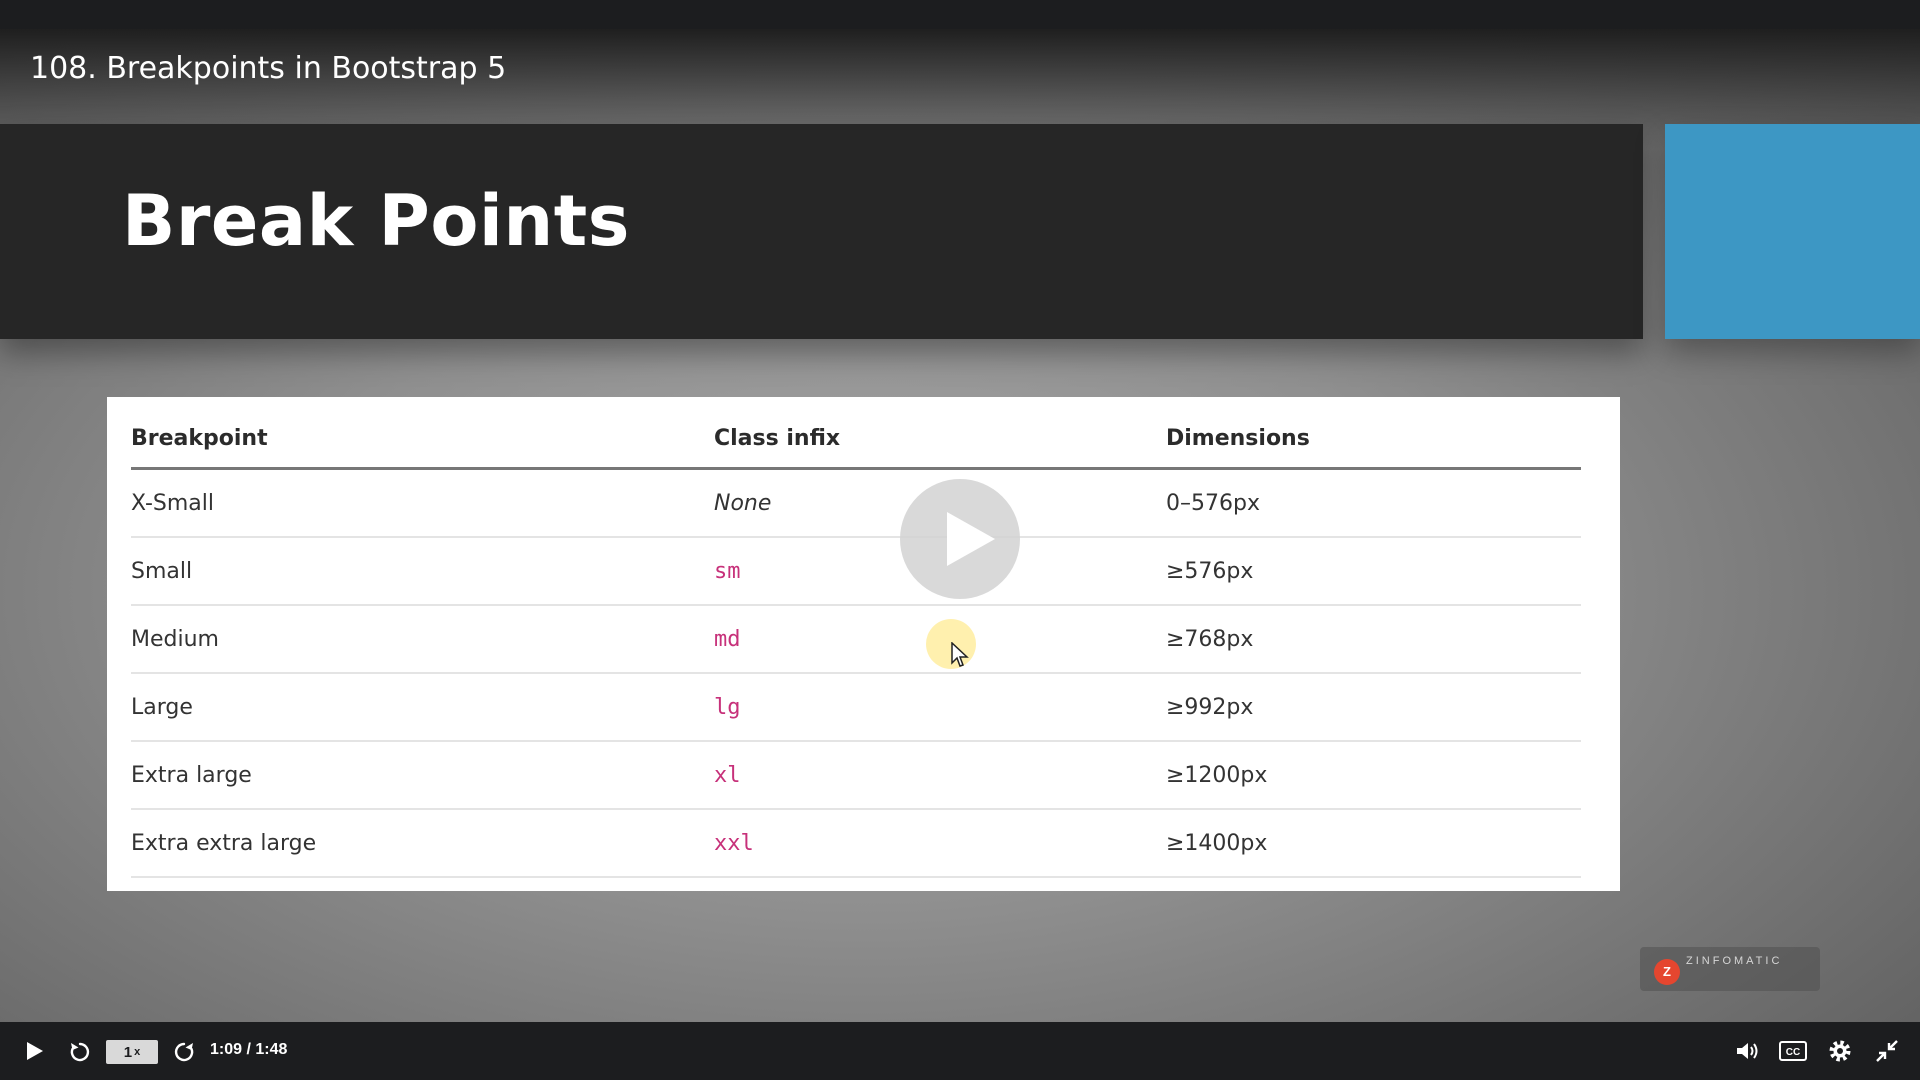 Image resolution: width=1920 pixels, height=1080 pixels. I want to click on rewind-icon, so click(80, 1052).